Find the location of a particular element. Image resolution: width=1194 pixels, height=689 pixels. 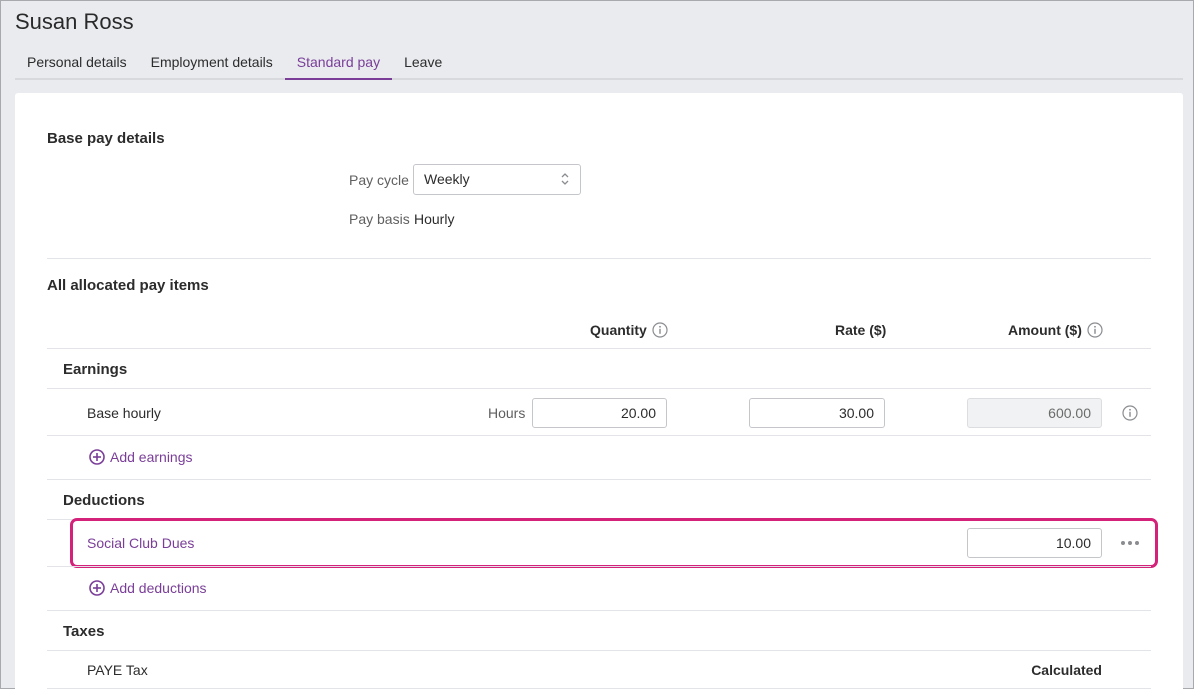

pay-cycle-label: Pay cycle is located at coordinates (379, 180).